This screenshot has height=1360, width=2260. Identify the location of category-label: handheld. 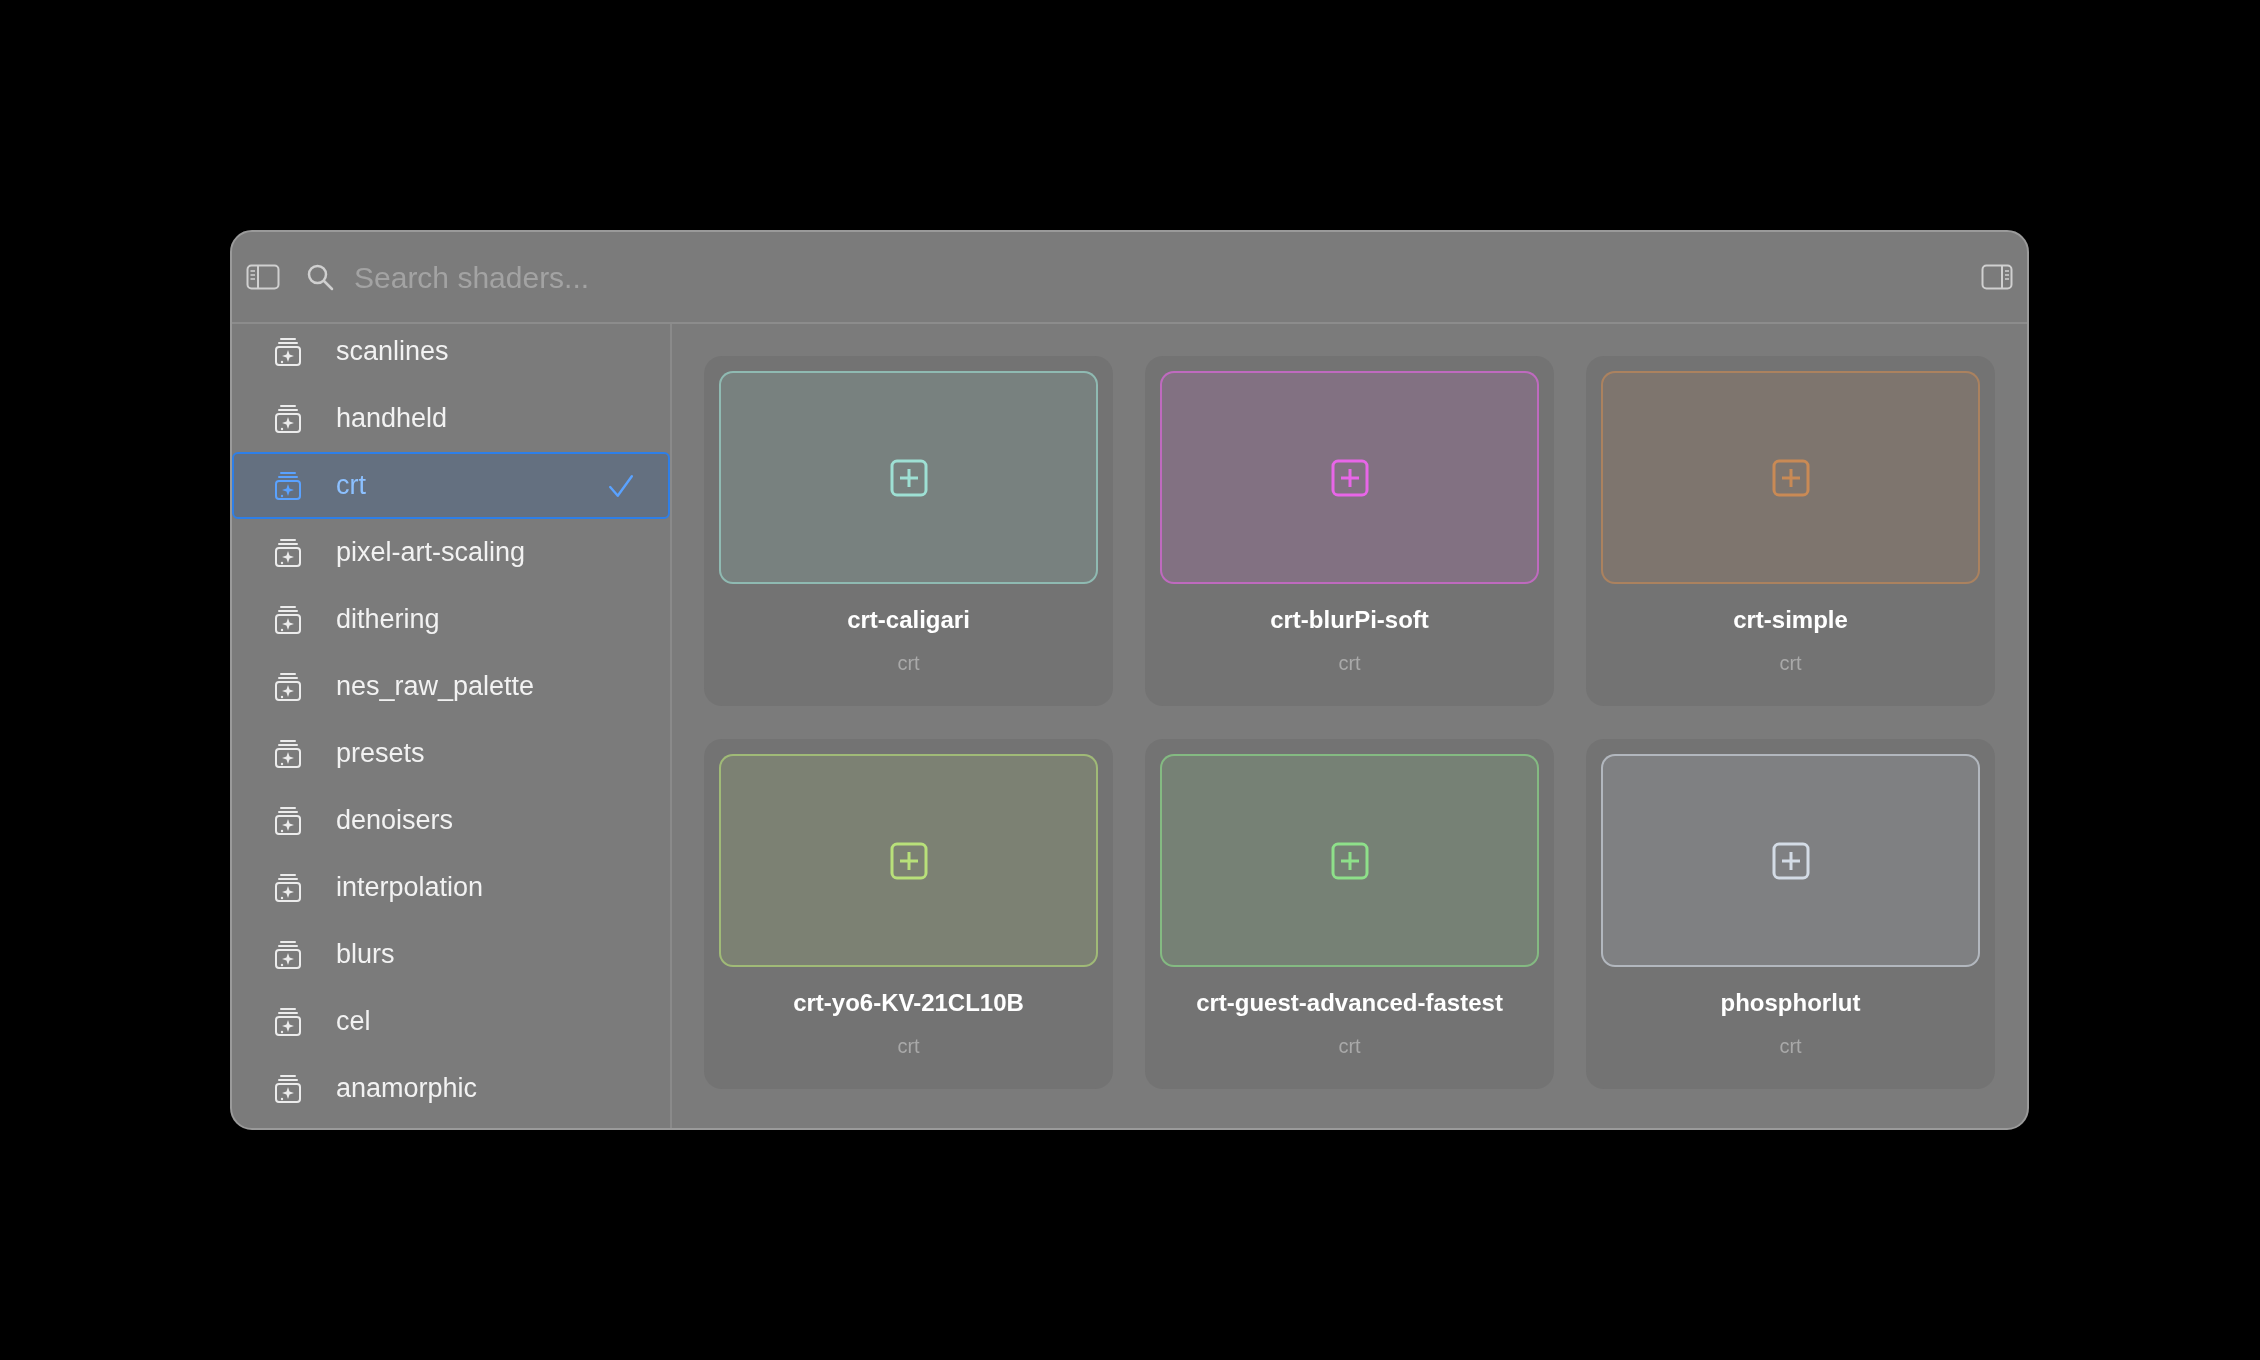
(392, 419).